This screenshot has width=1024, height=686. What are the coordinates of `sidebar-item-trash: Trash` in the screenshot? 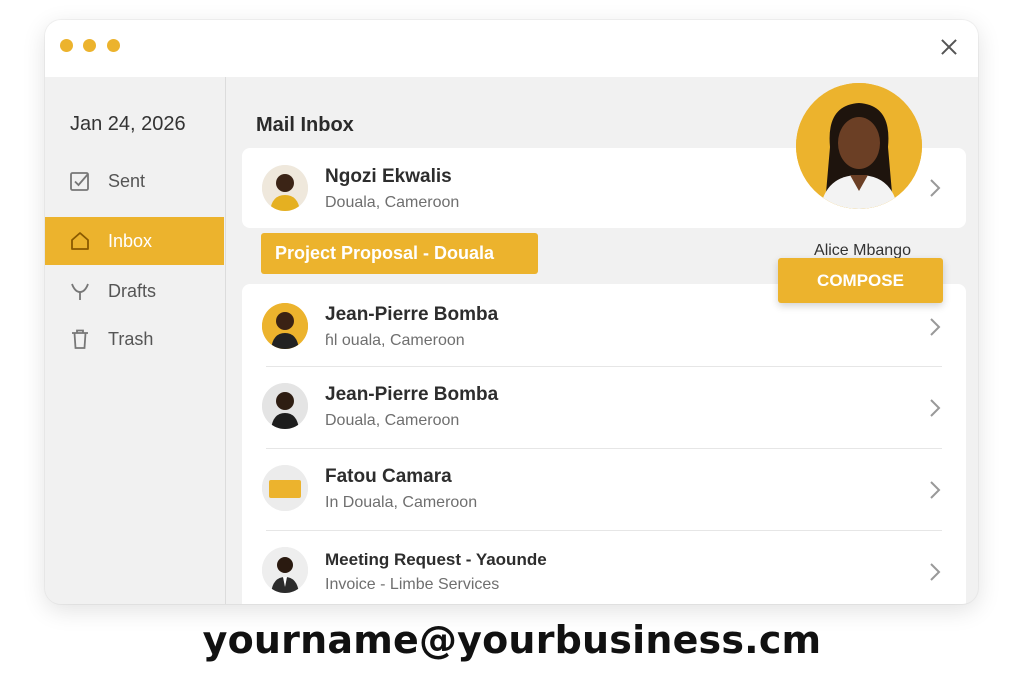 It's located at (134, 339).